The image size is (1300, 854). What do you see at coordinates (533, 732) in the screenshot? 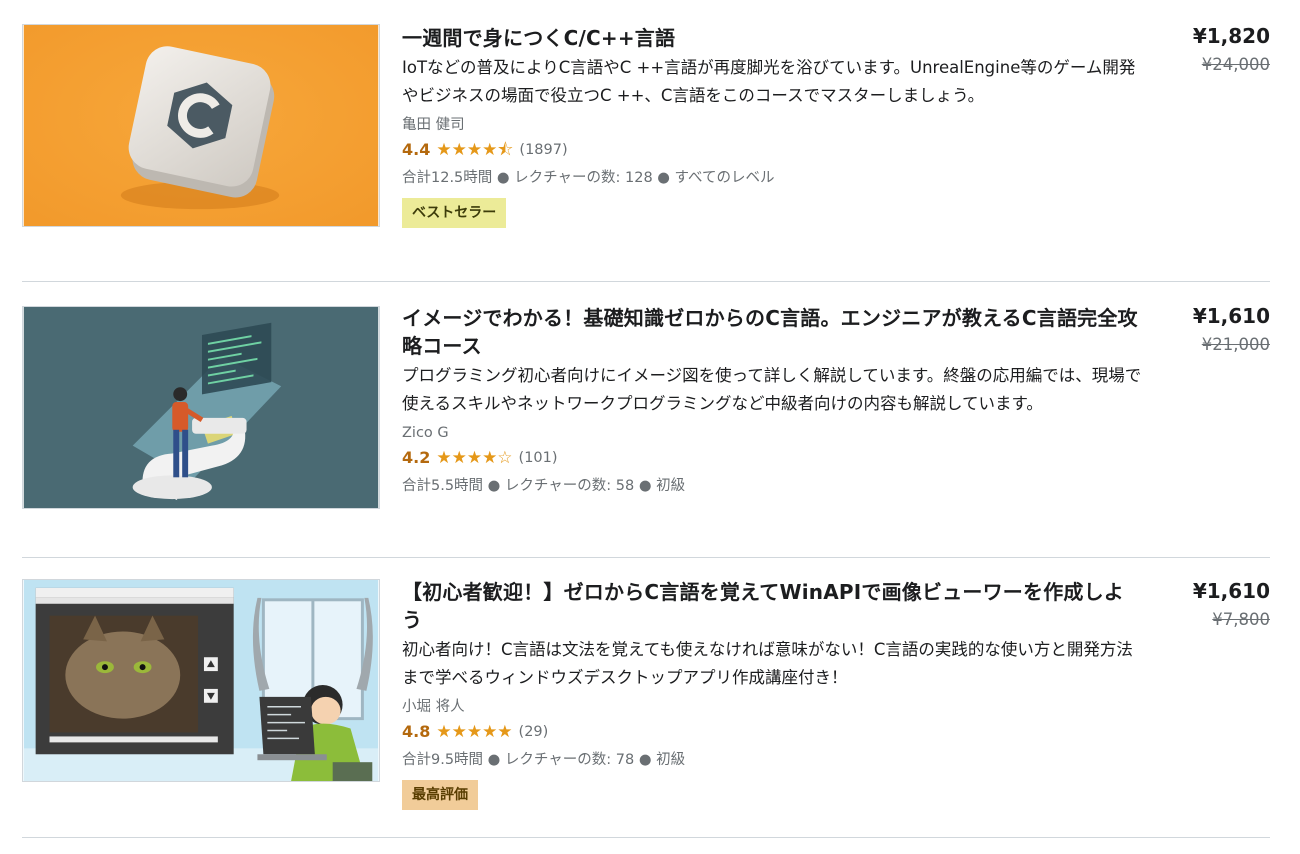
I see `rating-count: (29)` at bounding box center [533, 732].